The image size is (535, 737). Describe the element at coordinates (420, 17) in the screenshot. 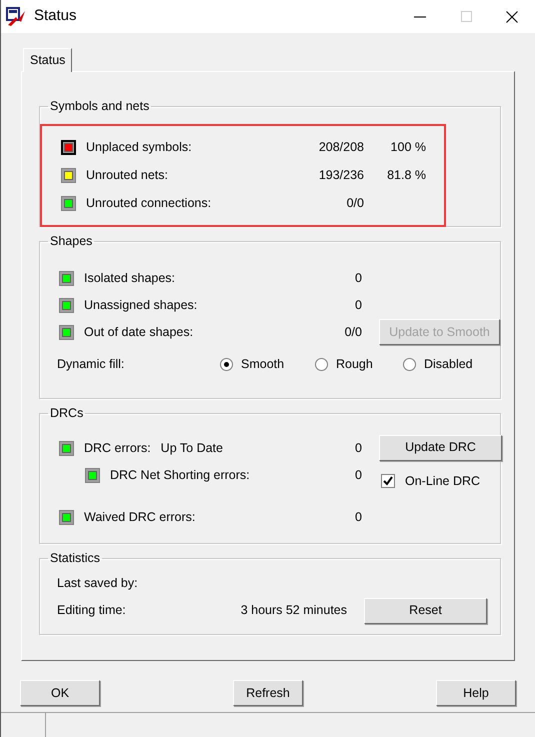

I see `minimize-icon` at that location.